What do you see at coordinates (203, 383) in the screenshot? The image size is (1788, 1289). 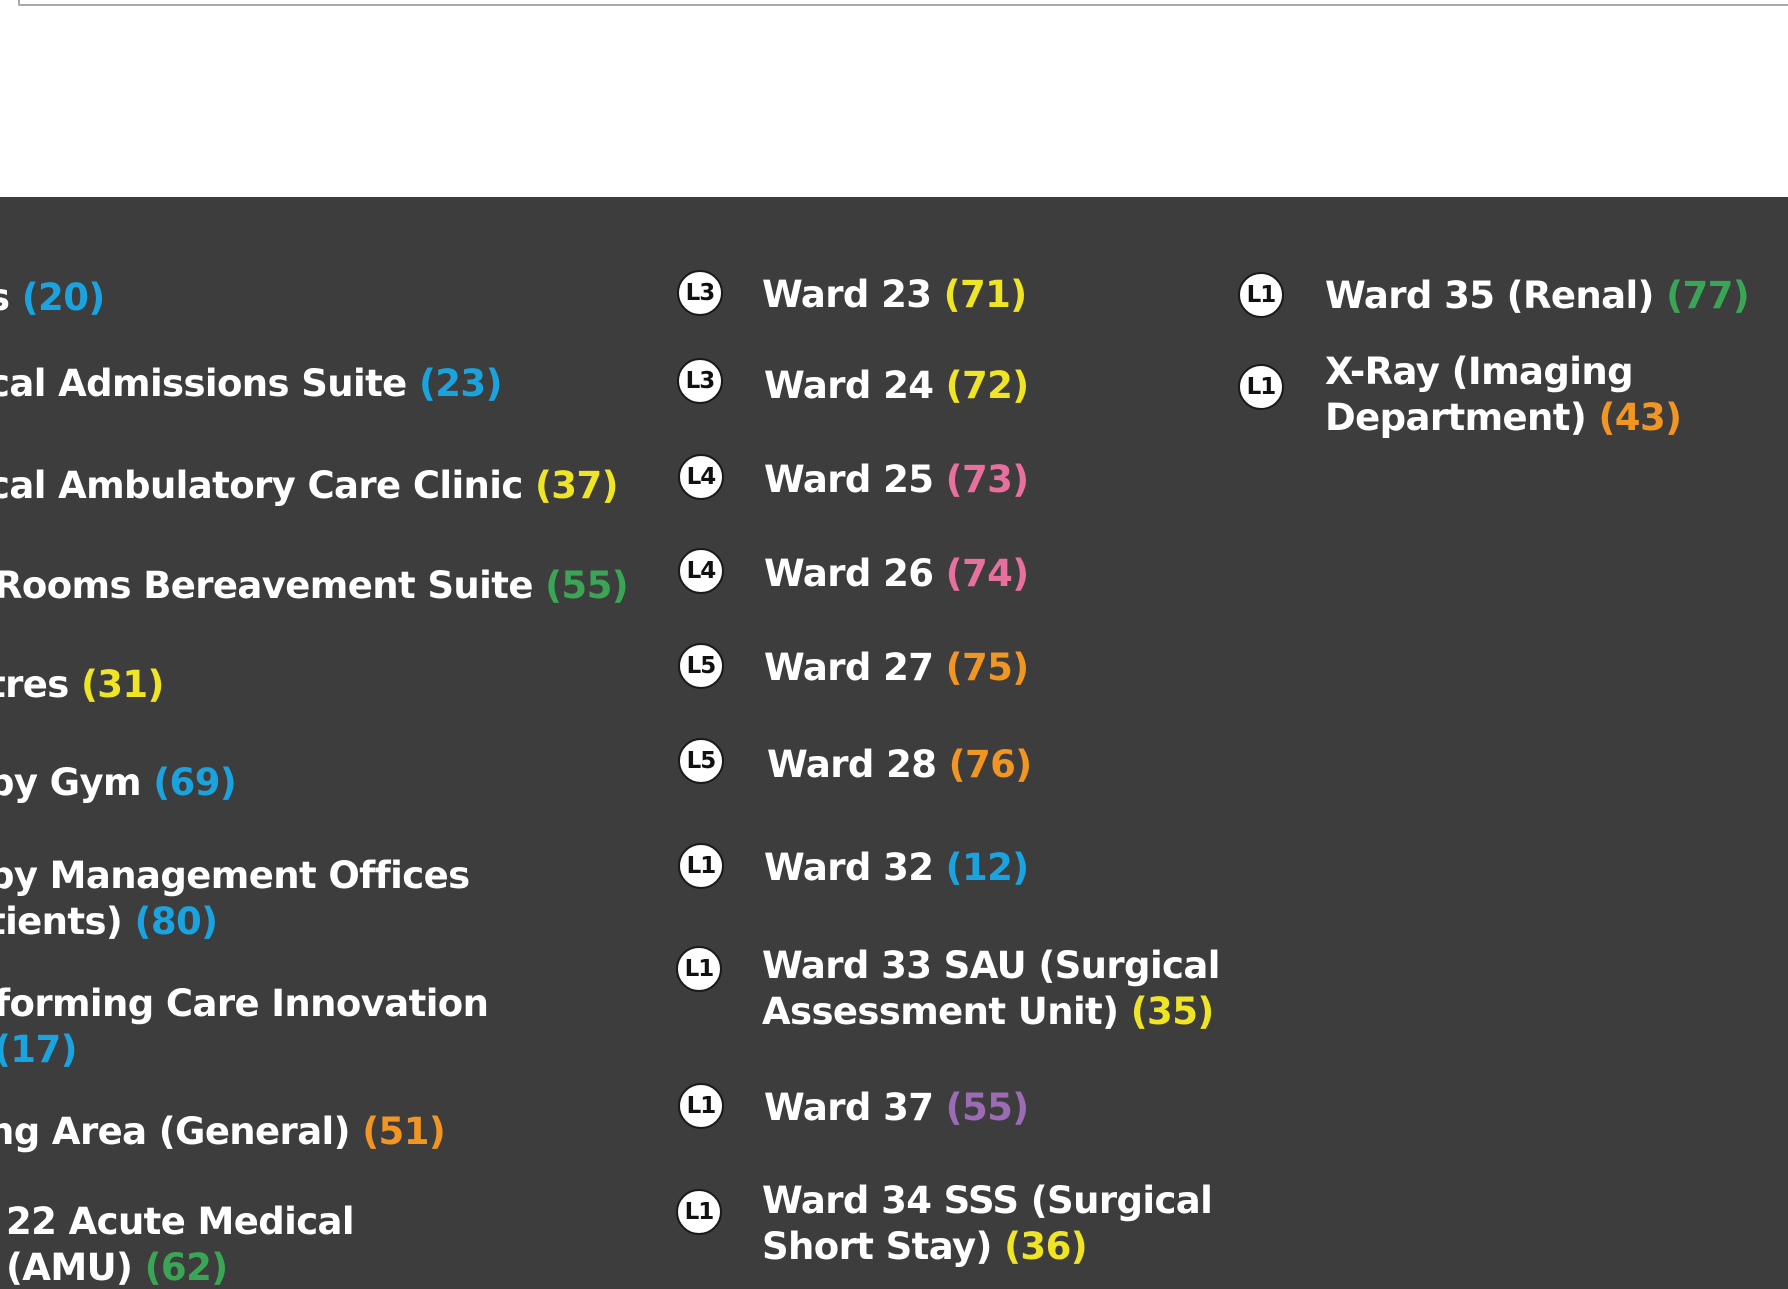 I see `item-name: cal Admissions Suite` at bounding box center [203, 383].